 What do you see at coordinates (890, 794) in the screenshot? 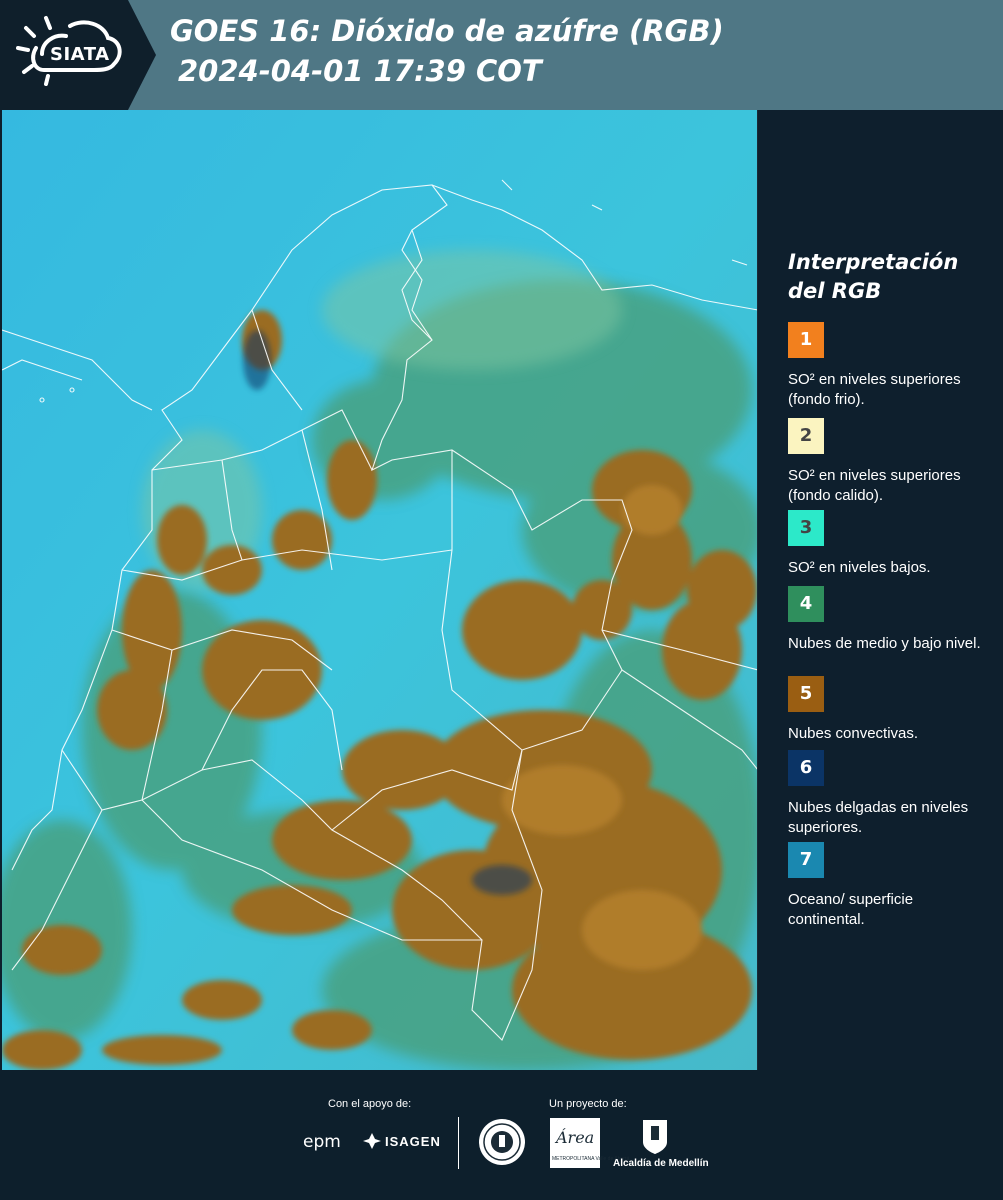
I see `legend-item-6: 6 Nubes delgadas en niveles superiores.` at bounding box center [890, 794].